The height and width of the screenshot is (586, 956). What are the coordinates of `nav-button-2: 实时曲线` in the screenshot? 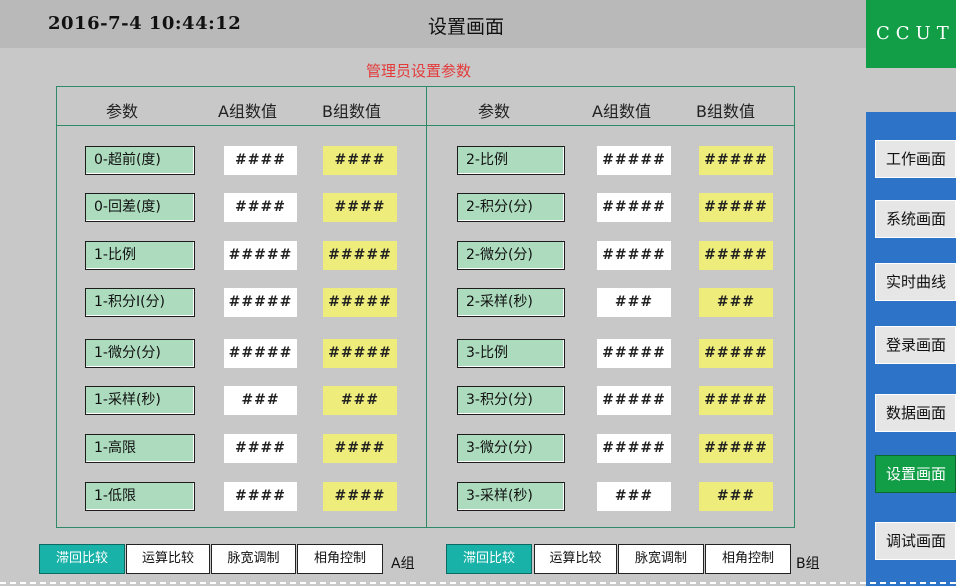 It's located at (915, 282).